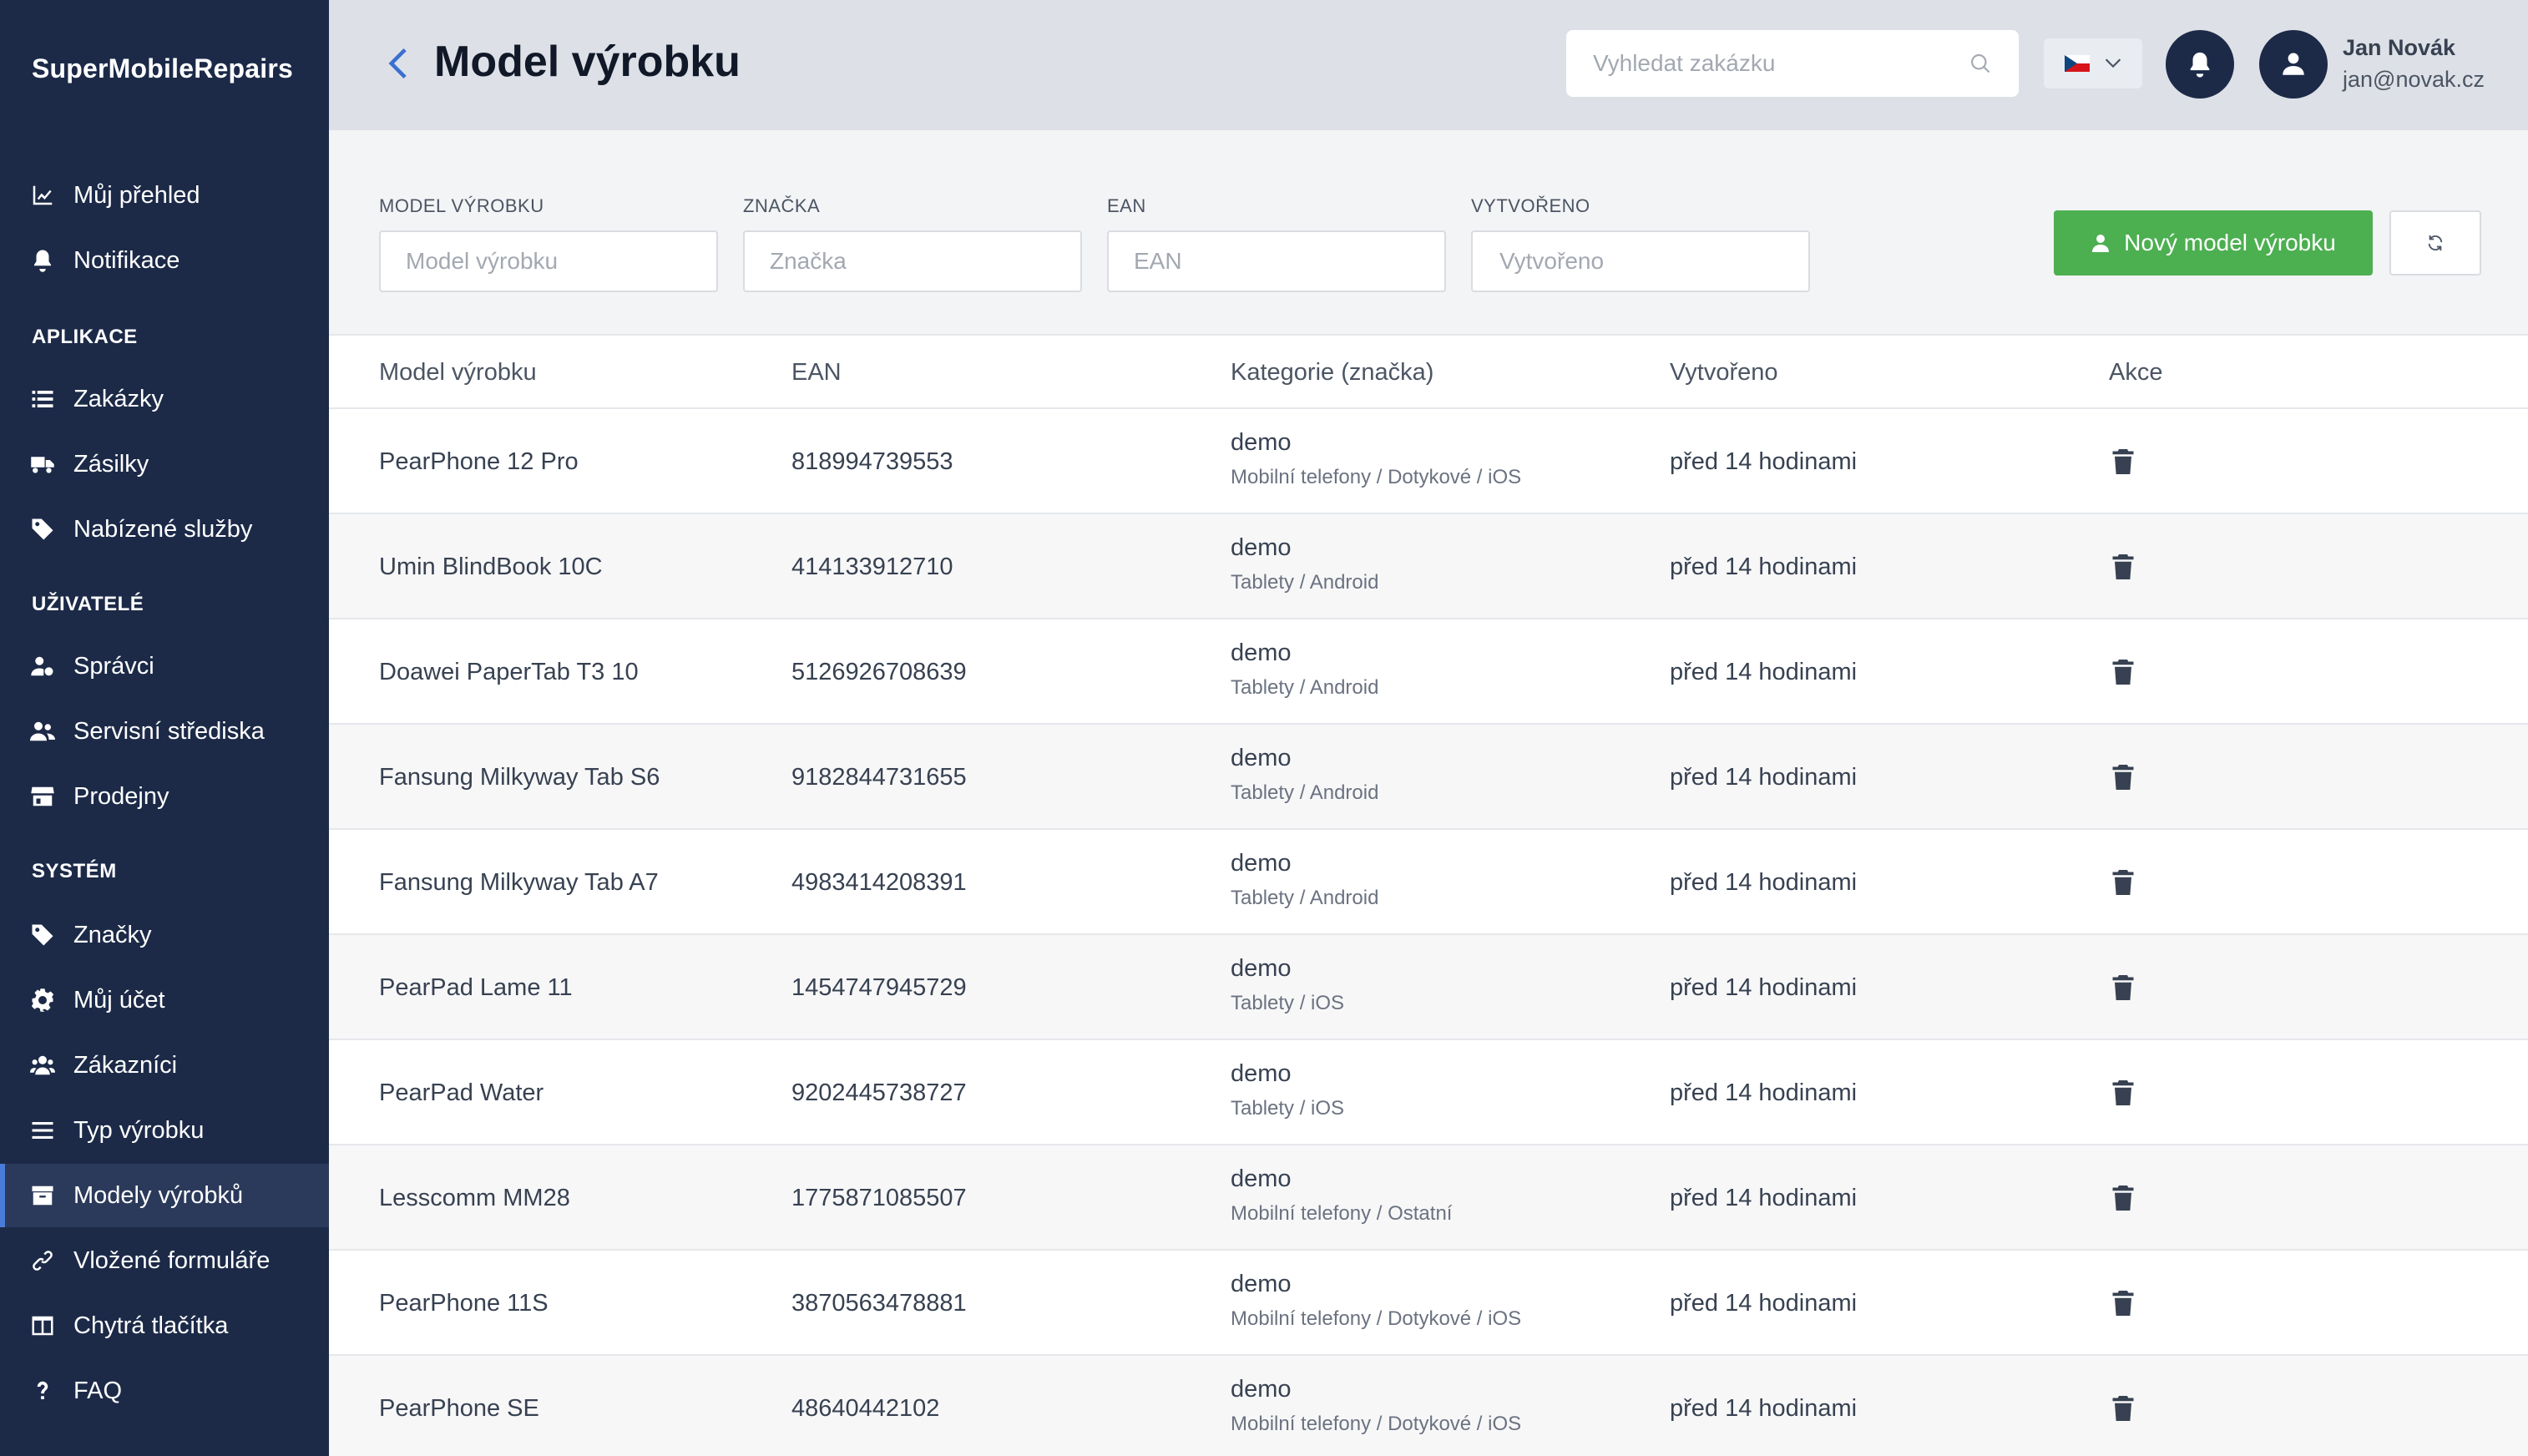  What do you see at coordinates (1781, 63) in the screenshot?
I see `search-input` at bounding box center [1781, 63].